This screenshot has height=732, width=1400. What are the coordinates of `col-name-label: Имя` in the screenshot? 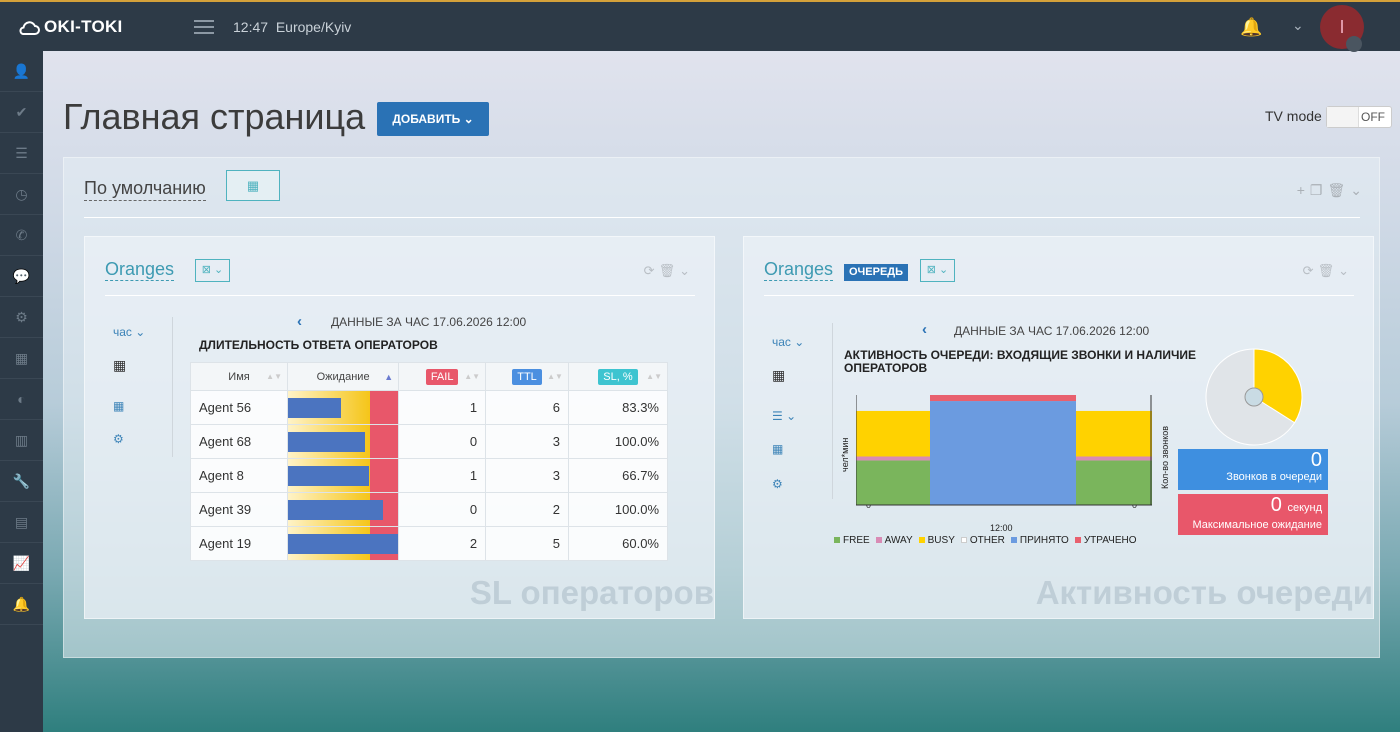 It's located at (239, 376).